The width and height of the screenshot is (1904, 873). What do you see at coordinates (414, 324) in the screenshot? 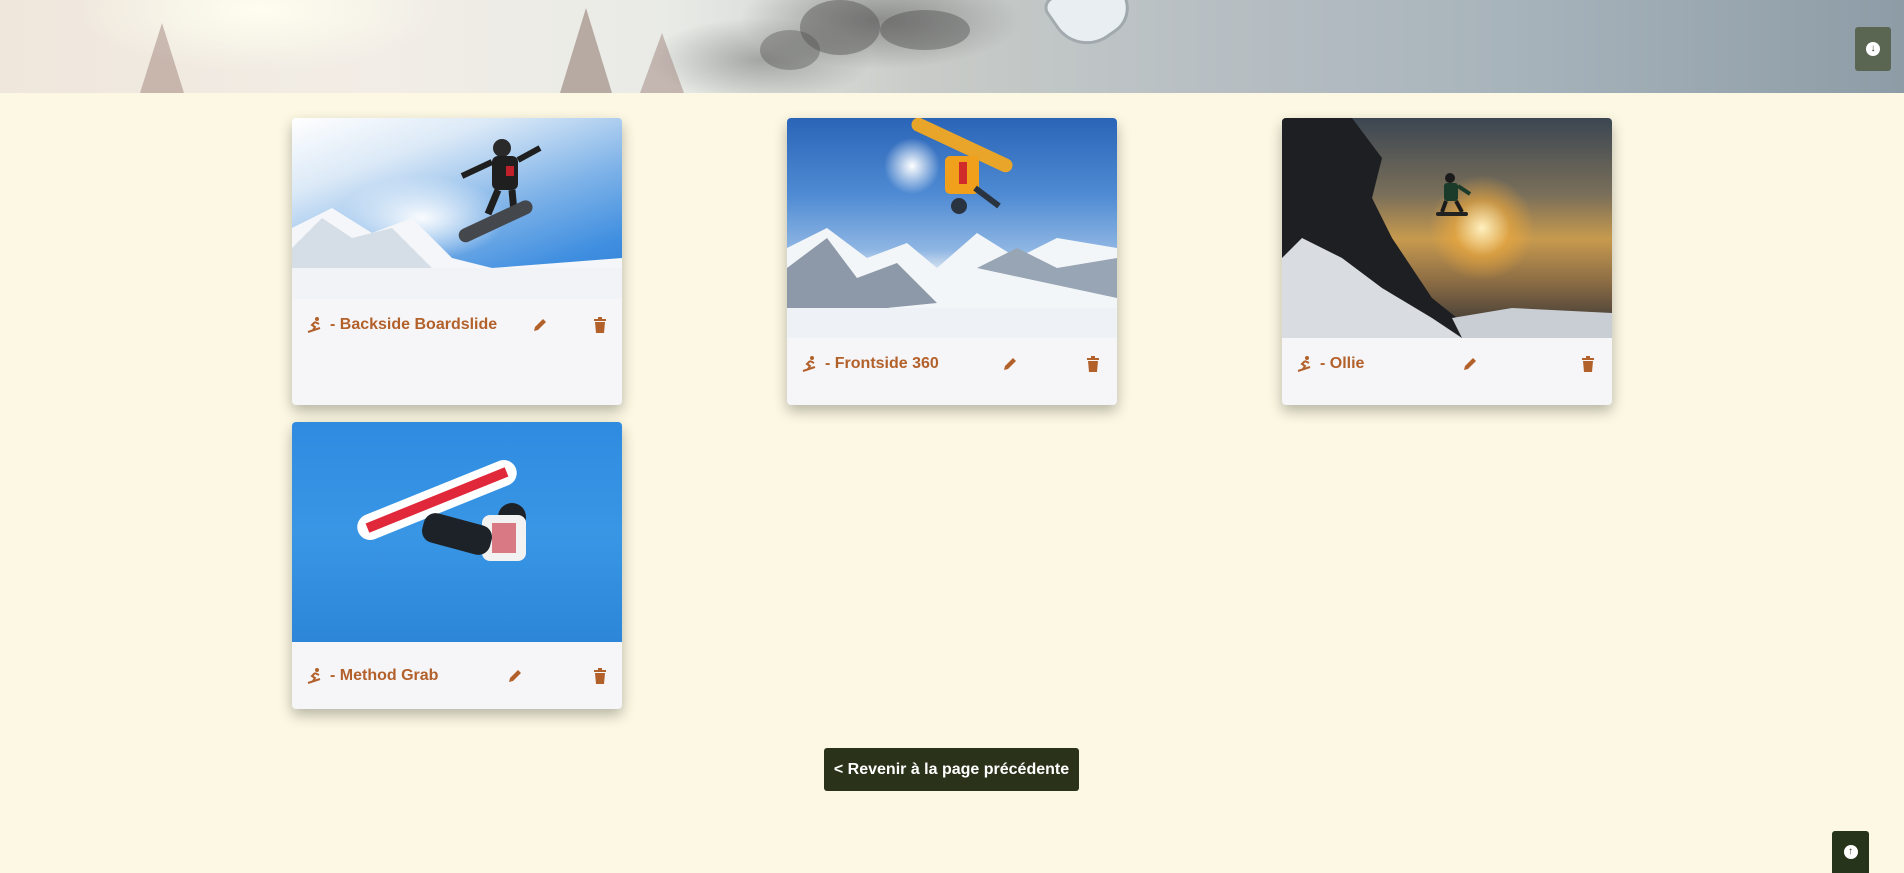
I see `trick-name-label: - Backside Boardslide` at bounding box center [414, 324].